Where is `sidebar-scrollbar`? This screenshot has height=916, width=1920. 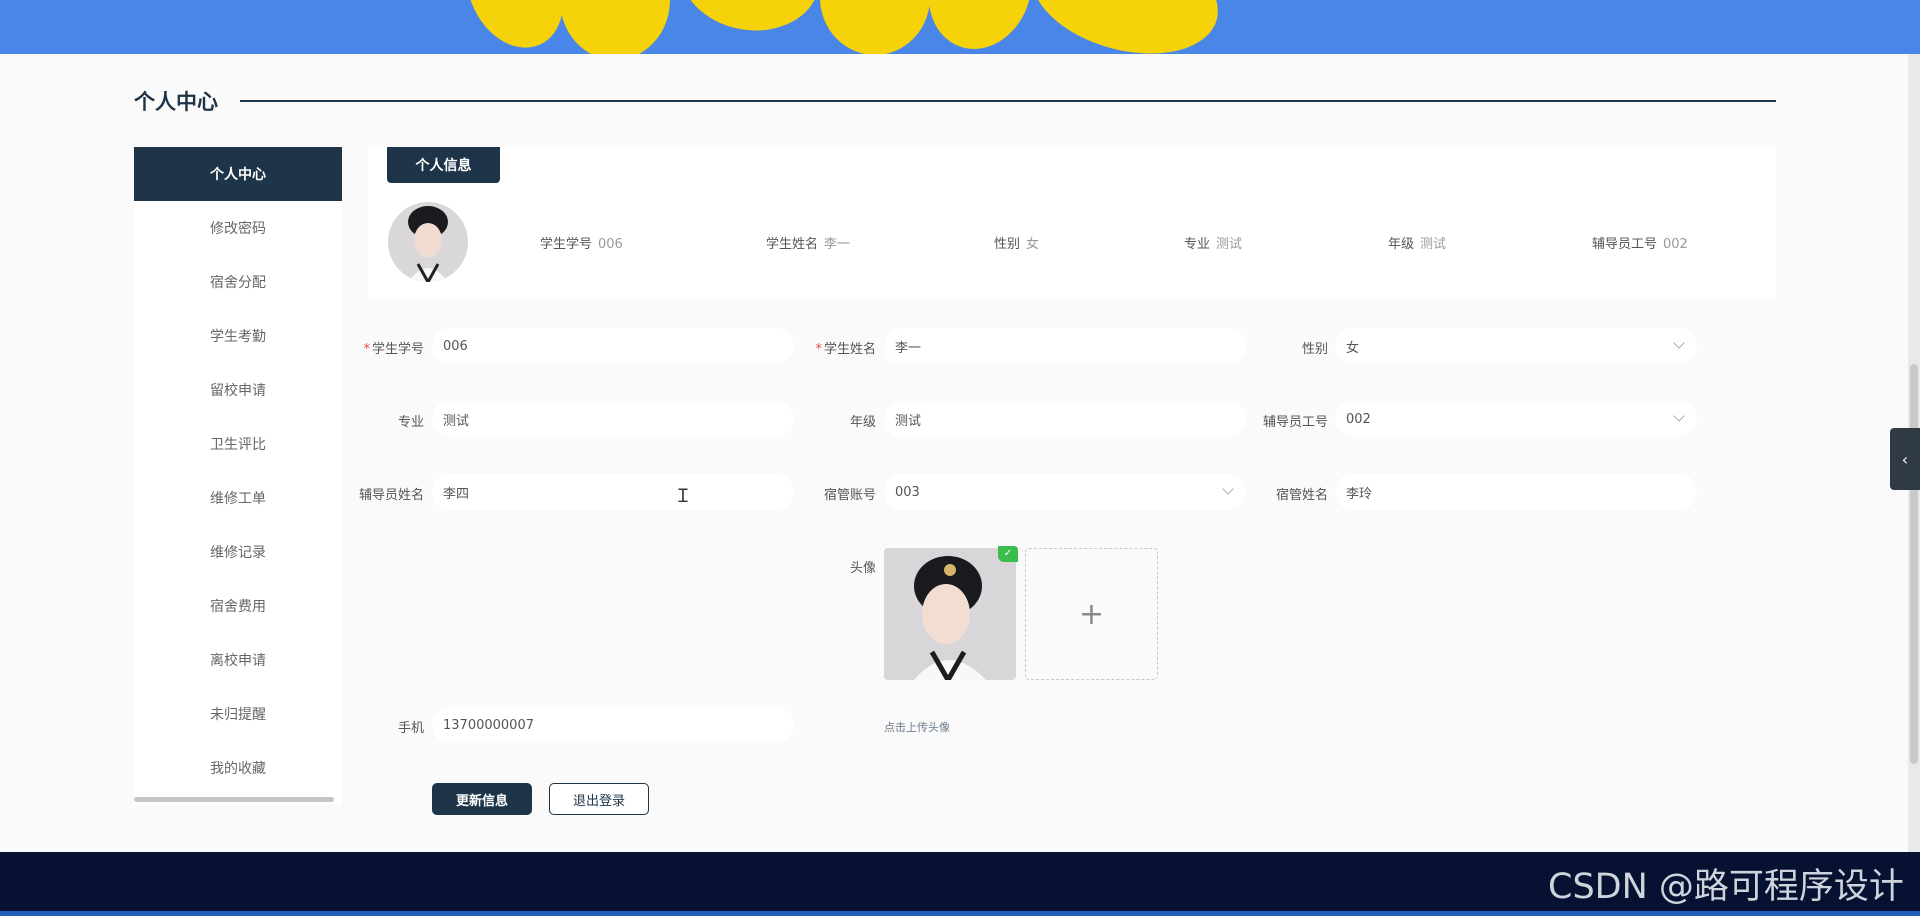 sidebar-scrollbar is located at coordinates (234, 799).